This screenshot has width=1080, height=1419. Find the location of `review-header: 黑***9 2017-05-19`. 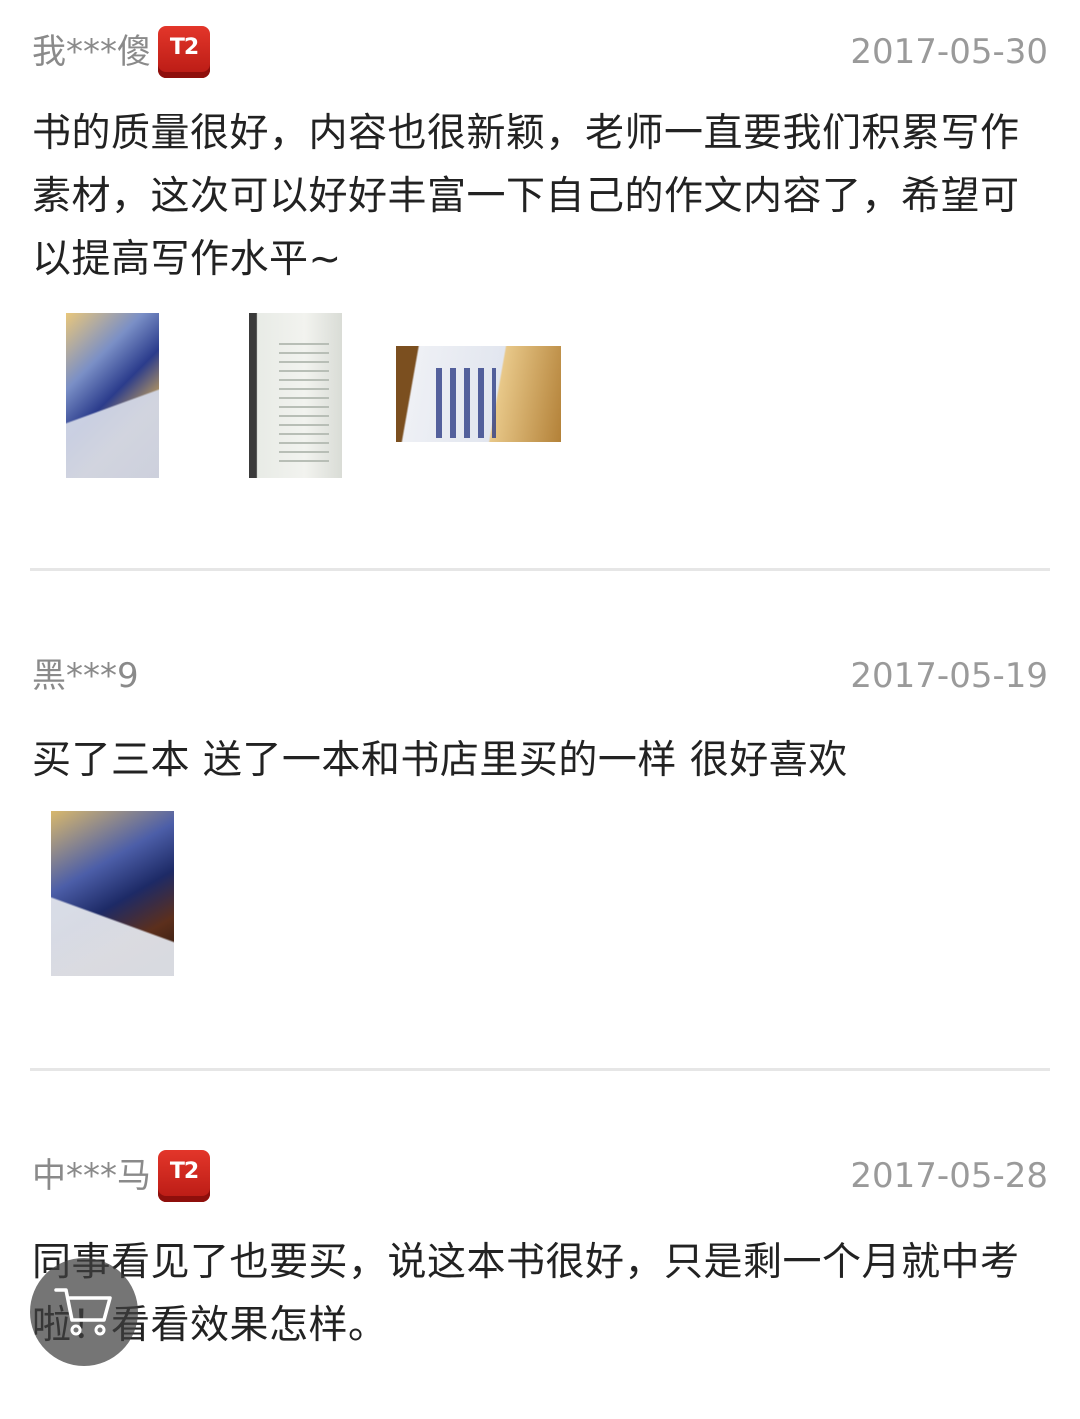

review-header: 黑***9 2017-05-19 is located at coordinates (540, 680).